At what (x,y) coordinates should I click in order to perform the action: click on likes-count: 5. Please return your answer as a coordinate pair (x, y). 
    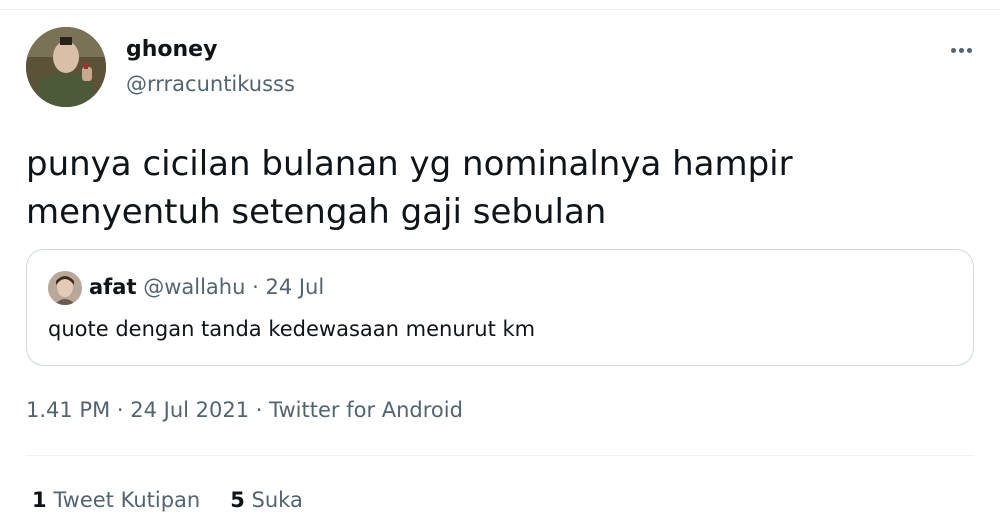
    Looking at the image, I should click on (237, 500).